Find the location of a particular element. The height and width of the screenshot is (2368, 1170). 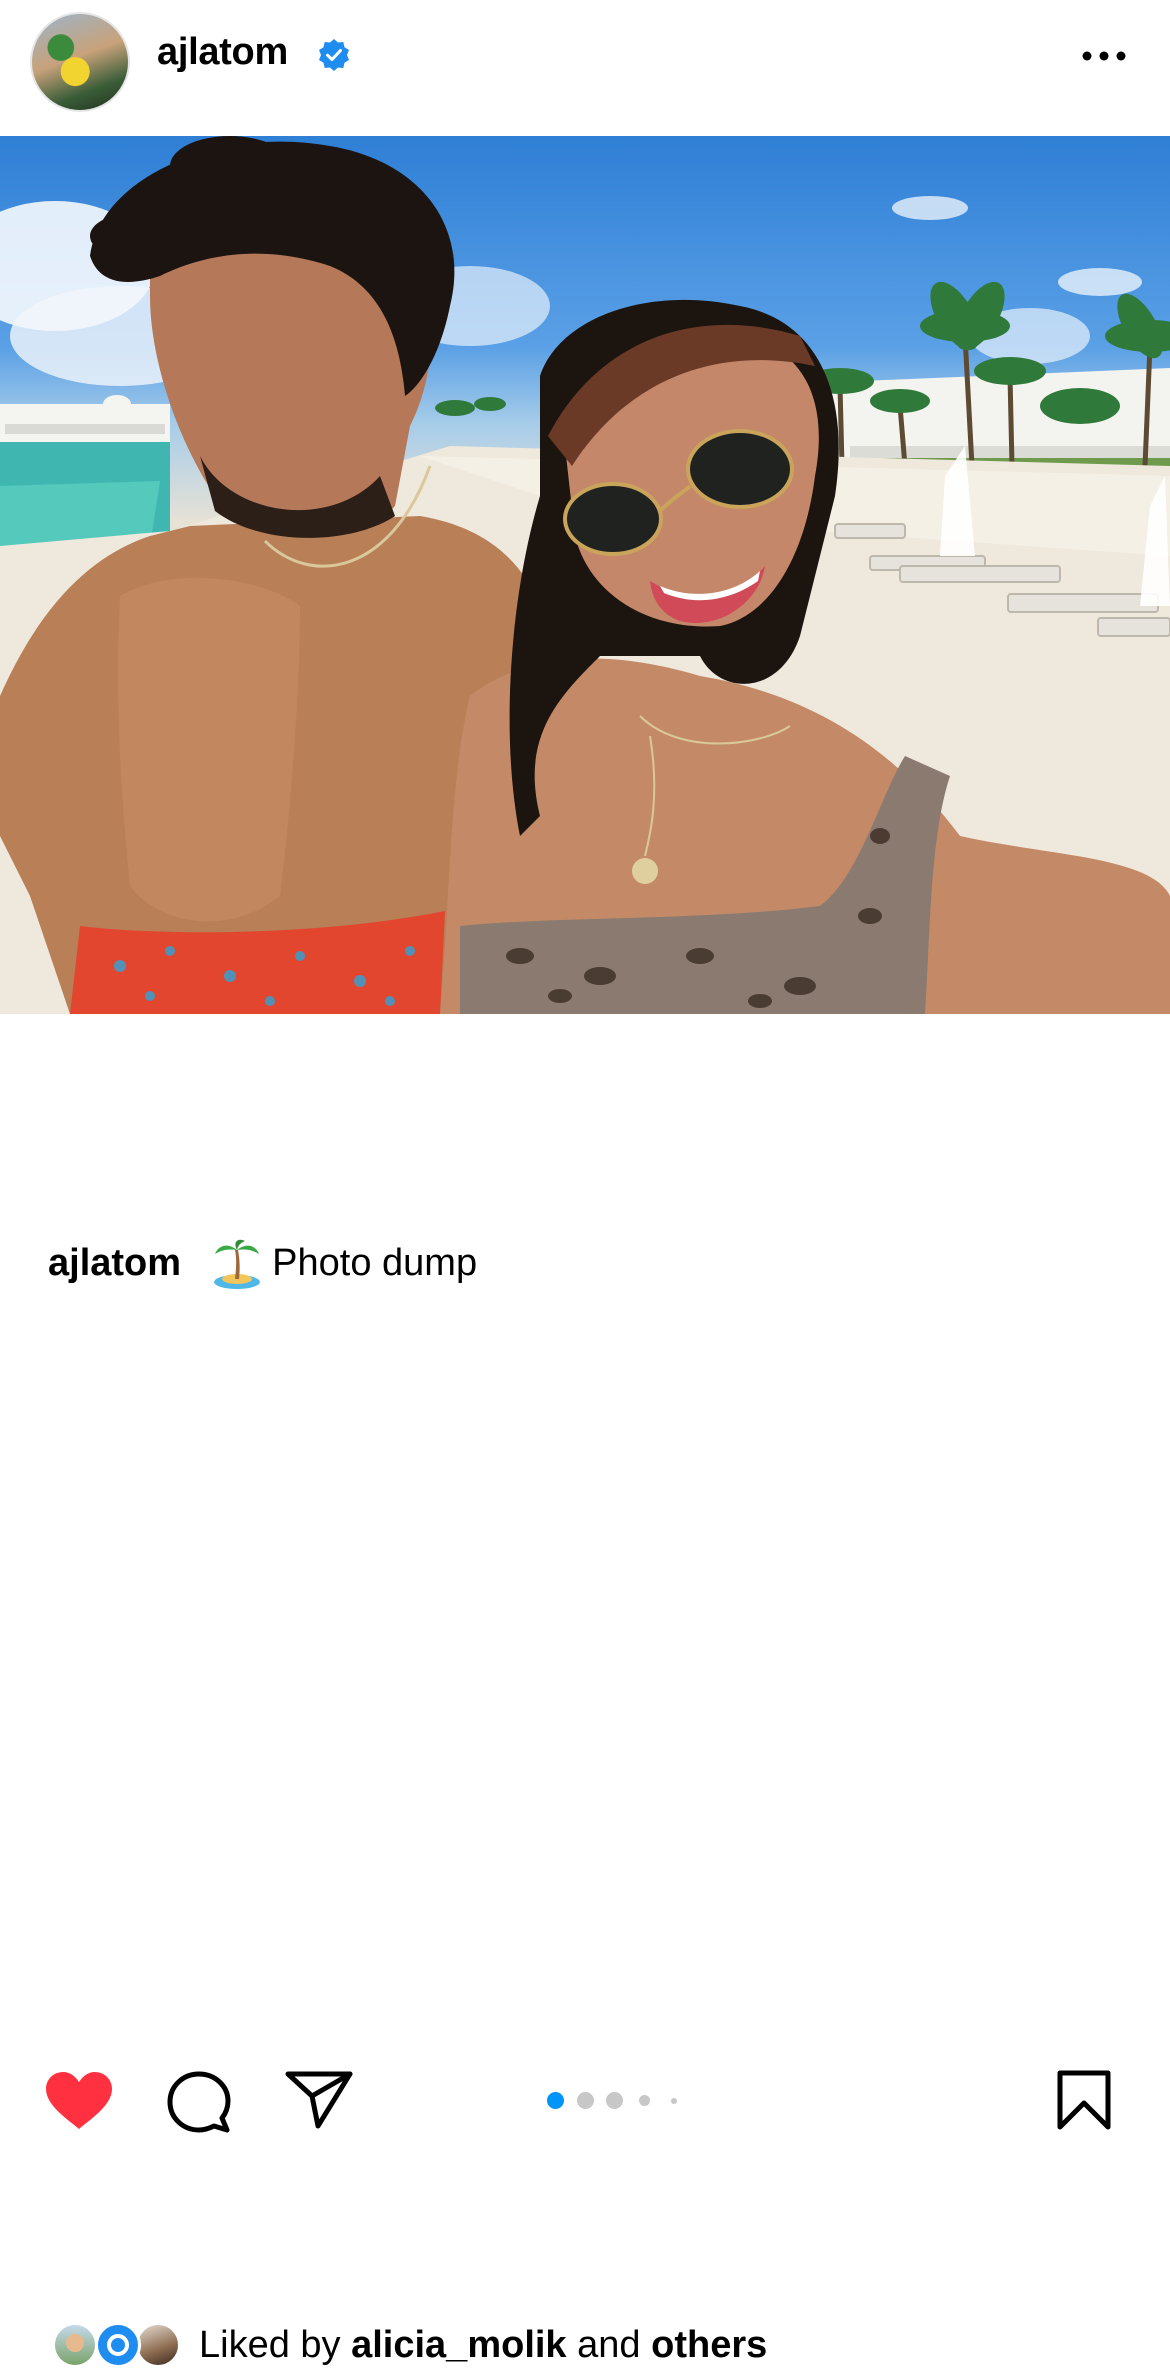

liker-logo-icon is located at coordinates (118, 2345).